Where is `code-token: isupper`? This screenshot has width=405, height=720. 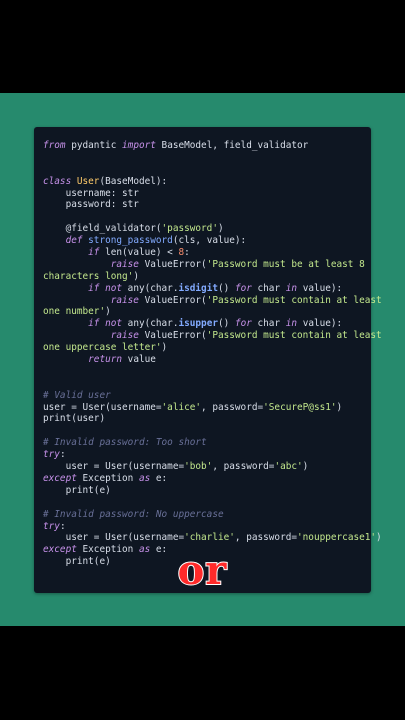 code-token: isupper is located at coordinates (198, 324).